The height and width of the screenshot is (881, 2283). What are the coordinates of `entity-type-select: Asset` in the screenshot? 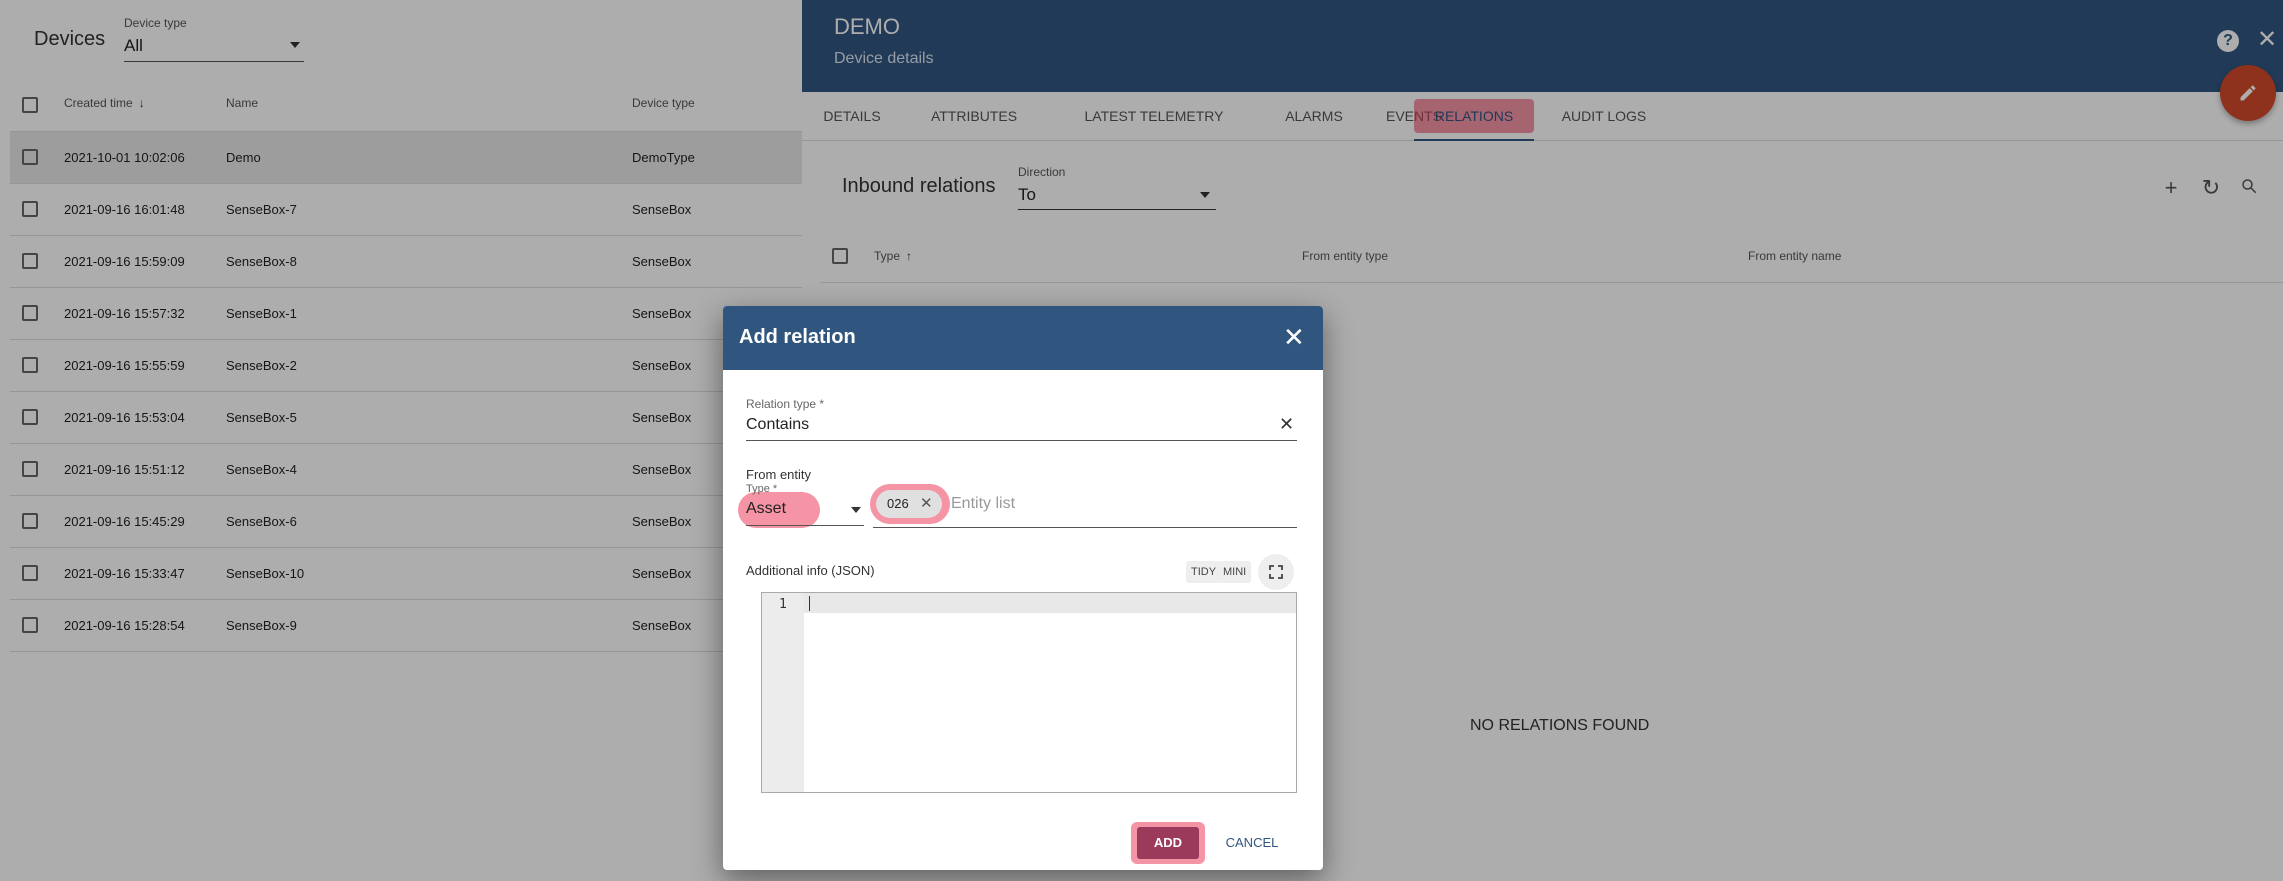 It's located at (766, 509).